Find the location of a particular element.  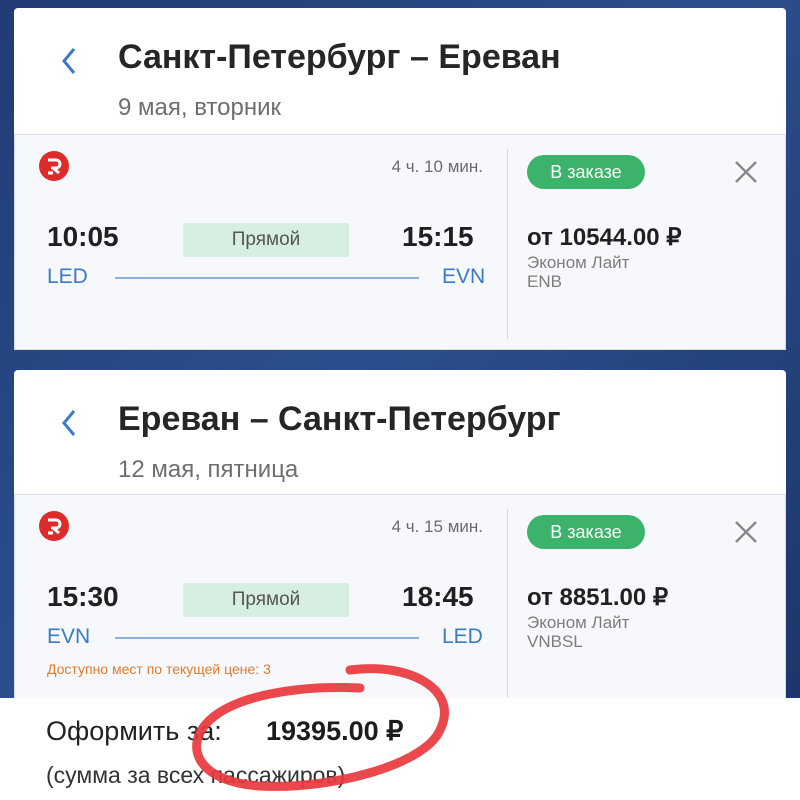

arrival-time: 15:15 is located at coordinates (438, 236).